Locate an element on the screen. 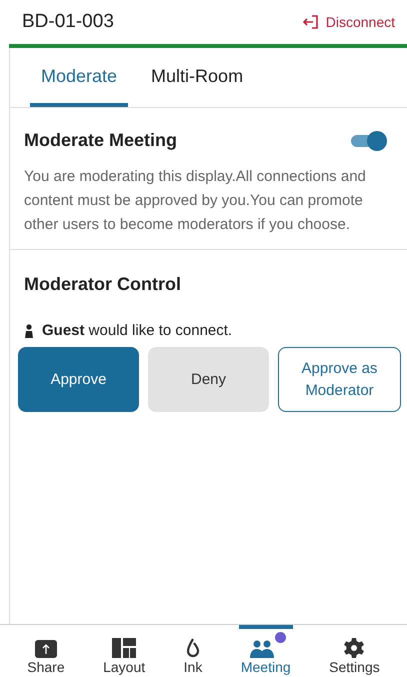 This screenshot has width=407, height=677. disconnect-button: Disconnect is located at coordinates (348, 22).